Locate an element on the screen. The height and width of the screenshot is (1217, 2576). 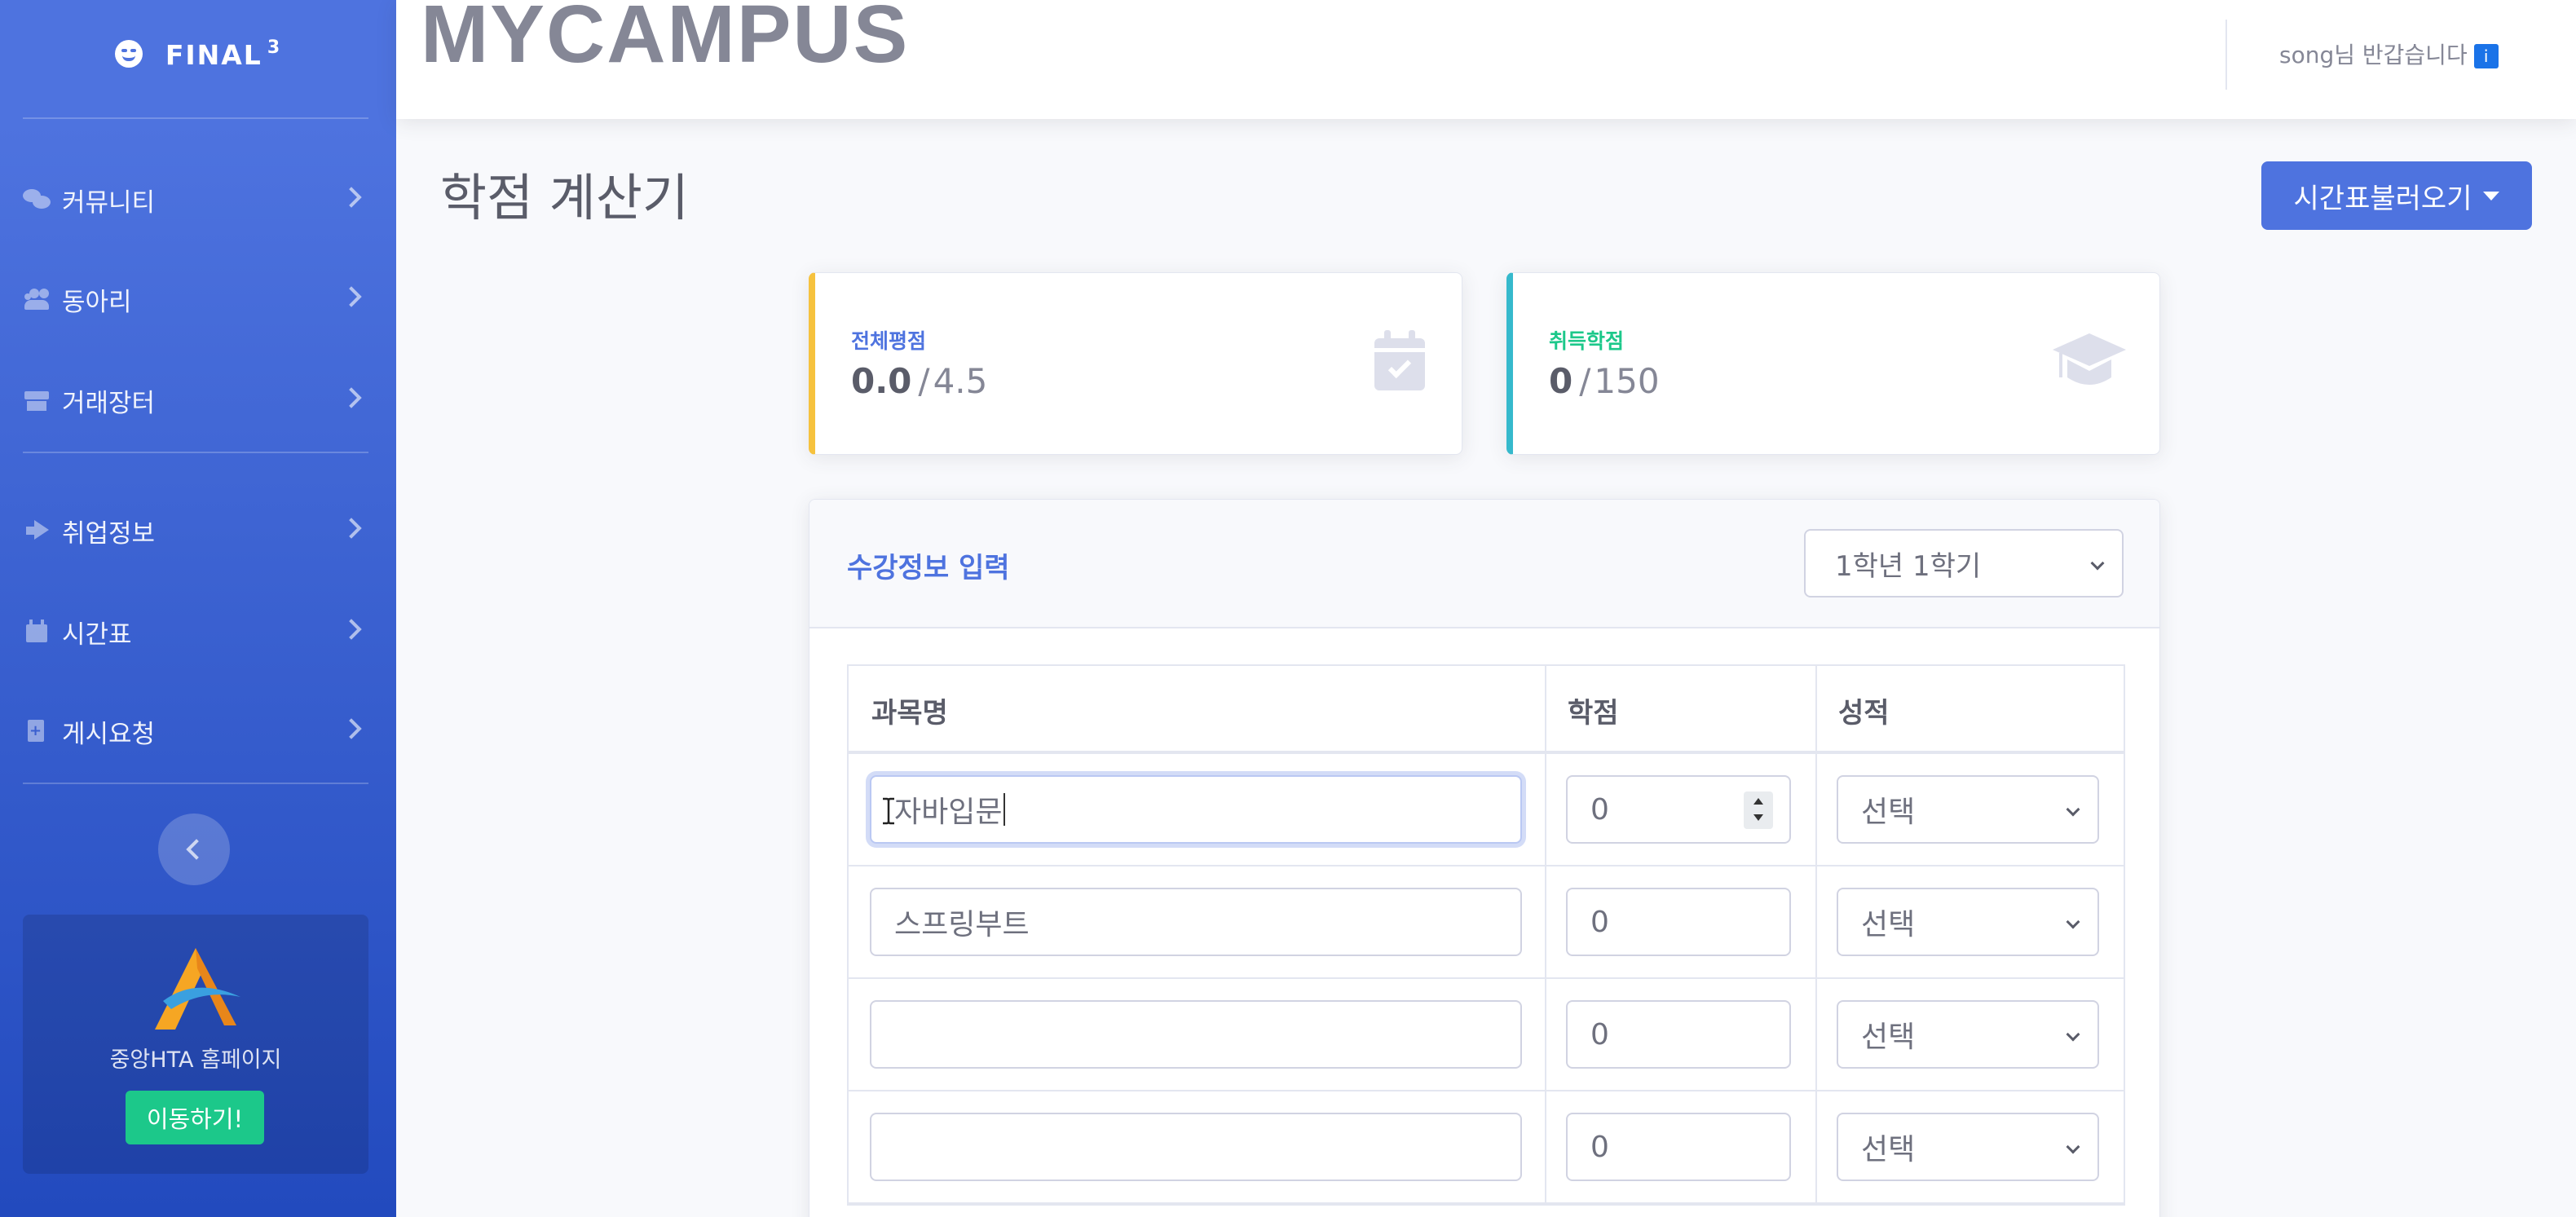
column-header-subject: 과목명 is located at coordinates (909, 713).